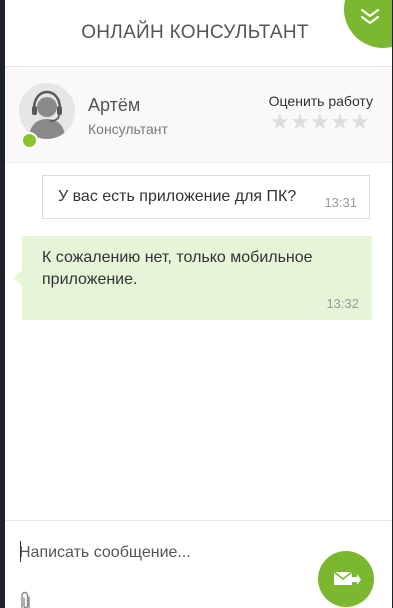 This screenshot has width=393, height=608. I want to click on operator-role: Консультант, so click(128, 129).